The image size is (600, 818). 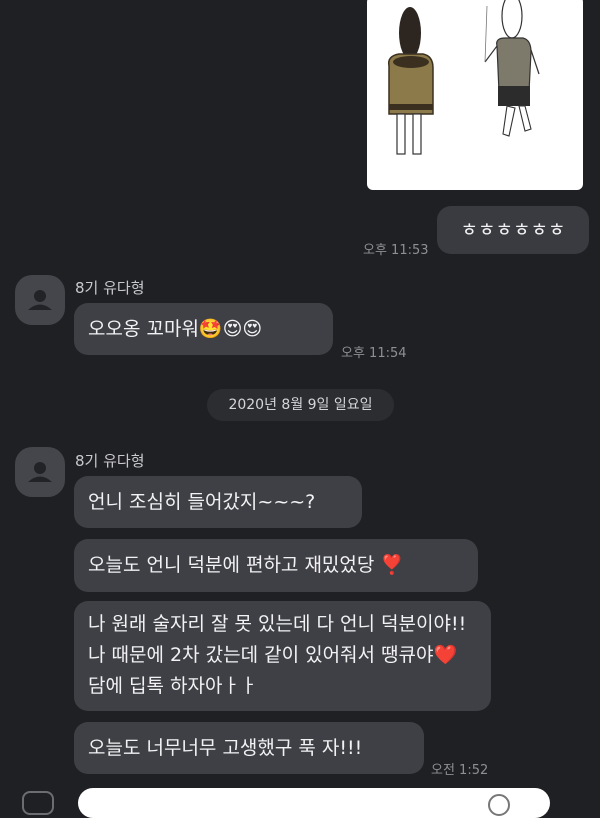 I want to click on message-bubble: 오늘도 언니 덕분에 편하고 재밌었당 ❣️, so click(x=276, y=565).